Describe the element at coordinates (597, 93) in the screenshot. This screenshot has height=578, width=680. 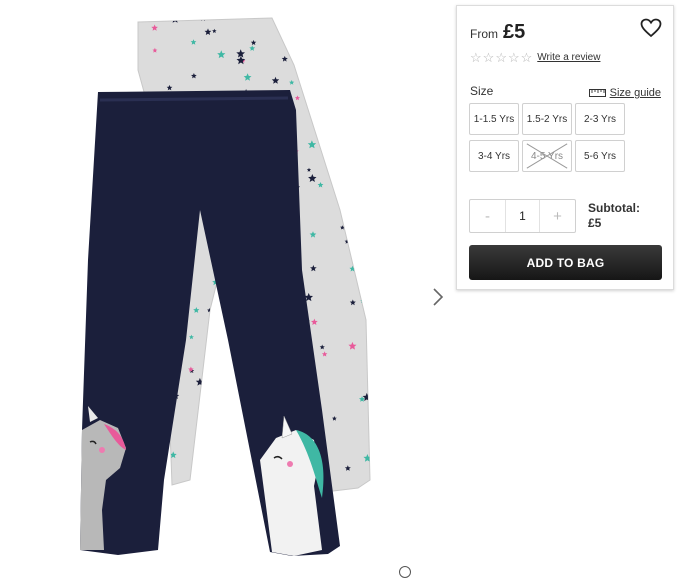
I see `ruler-icon` at that location.